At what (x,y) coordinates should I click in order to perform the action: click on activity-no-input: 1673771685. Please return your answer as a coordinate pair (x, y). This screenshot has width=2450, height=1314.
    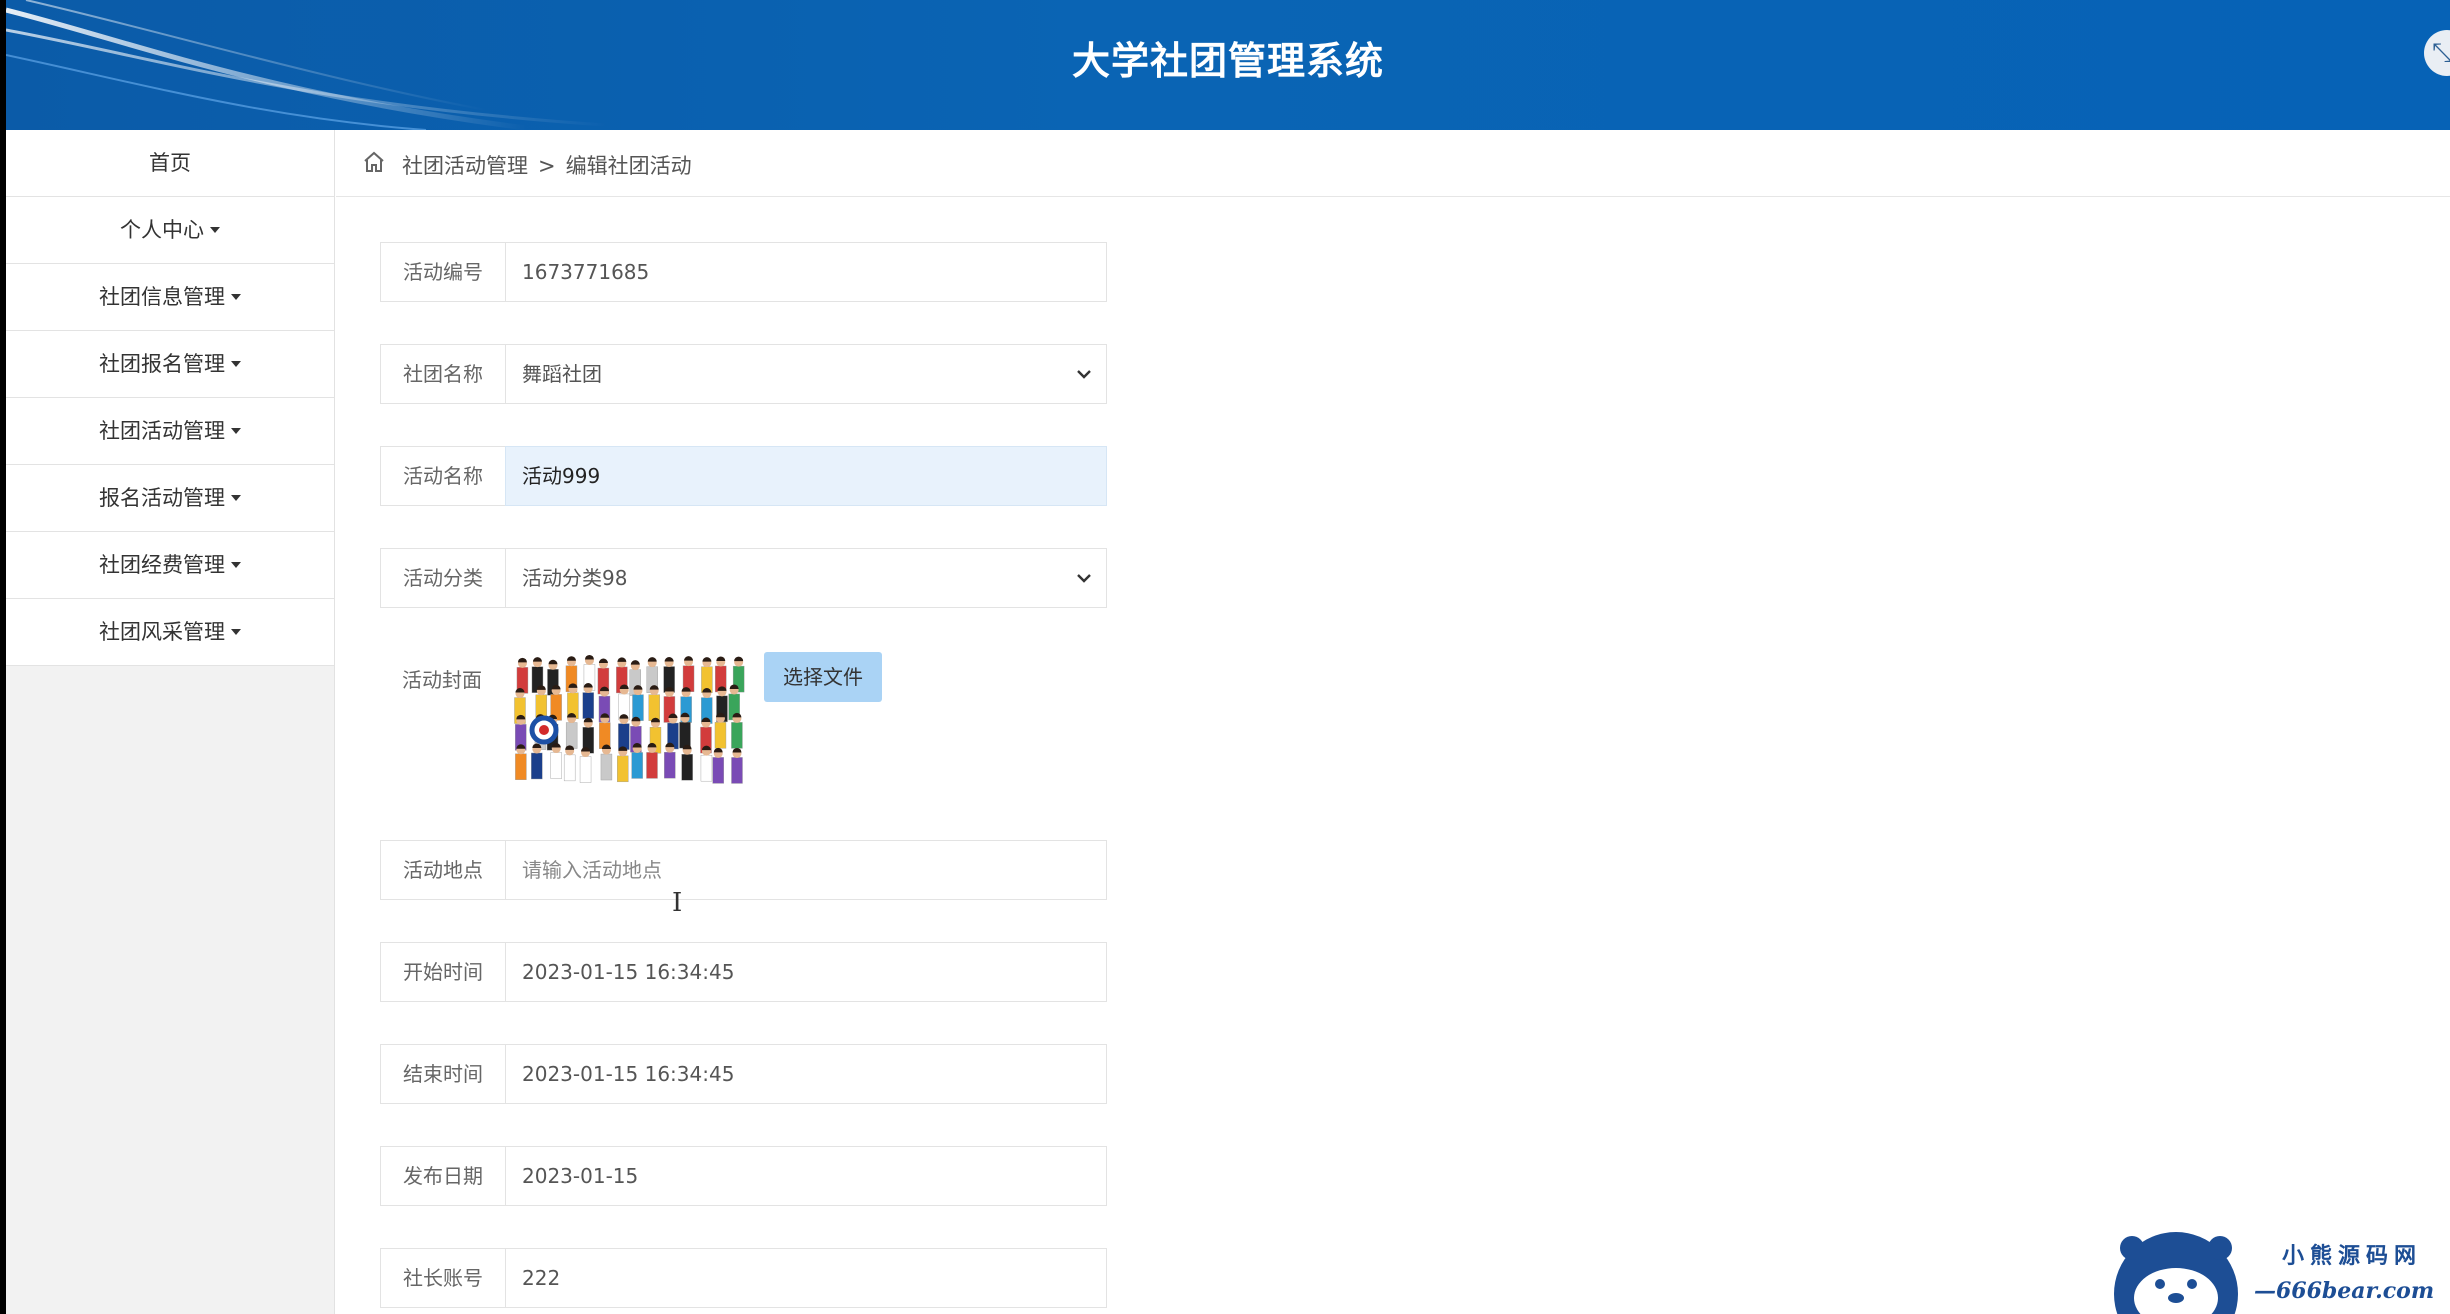
    Looking at the image, I should click on (806, 272).